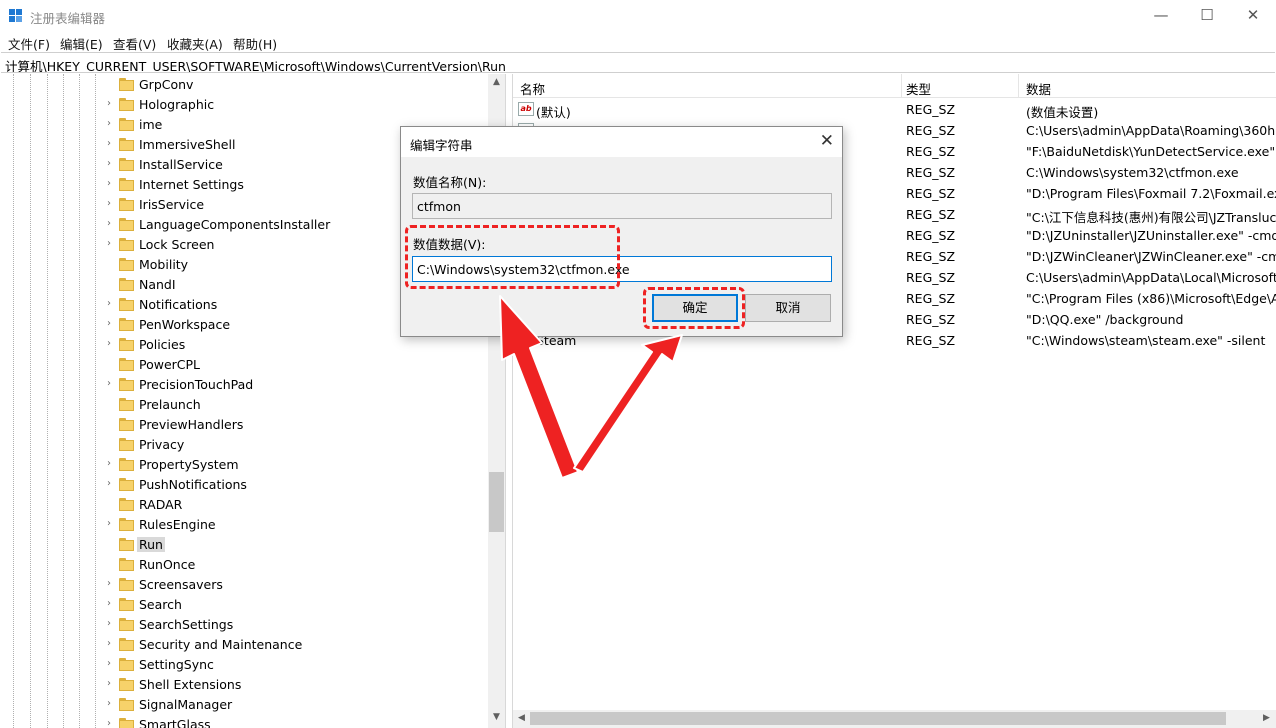 This screenshot has width=1276, height=728. Describe the element at coordinates (827, 141) in the screenshot. I see `dialog-close-icon: ✕` at that location.